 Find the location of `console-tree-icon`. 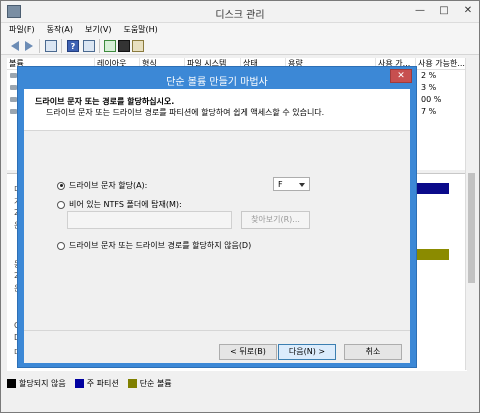

console-tree-icon is located at coordinates (51, 46).